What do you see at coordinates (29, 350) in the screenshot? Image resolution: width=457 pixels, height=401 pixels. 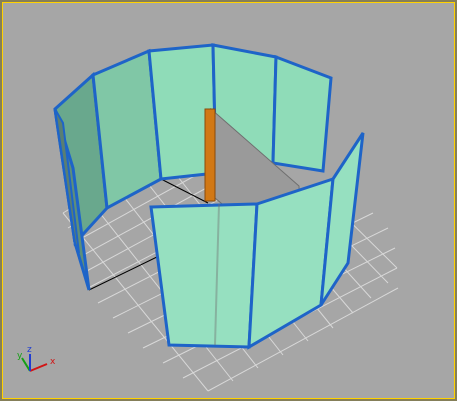 I see `axis-z-label: z` at bounding box center [29, 350].